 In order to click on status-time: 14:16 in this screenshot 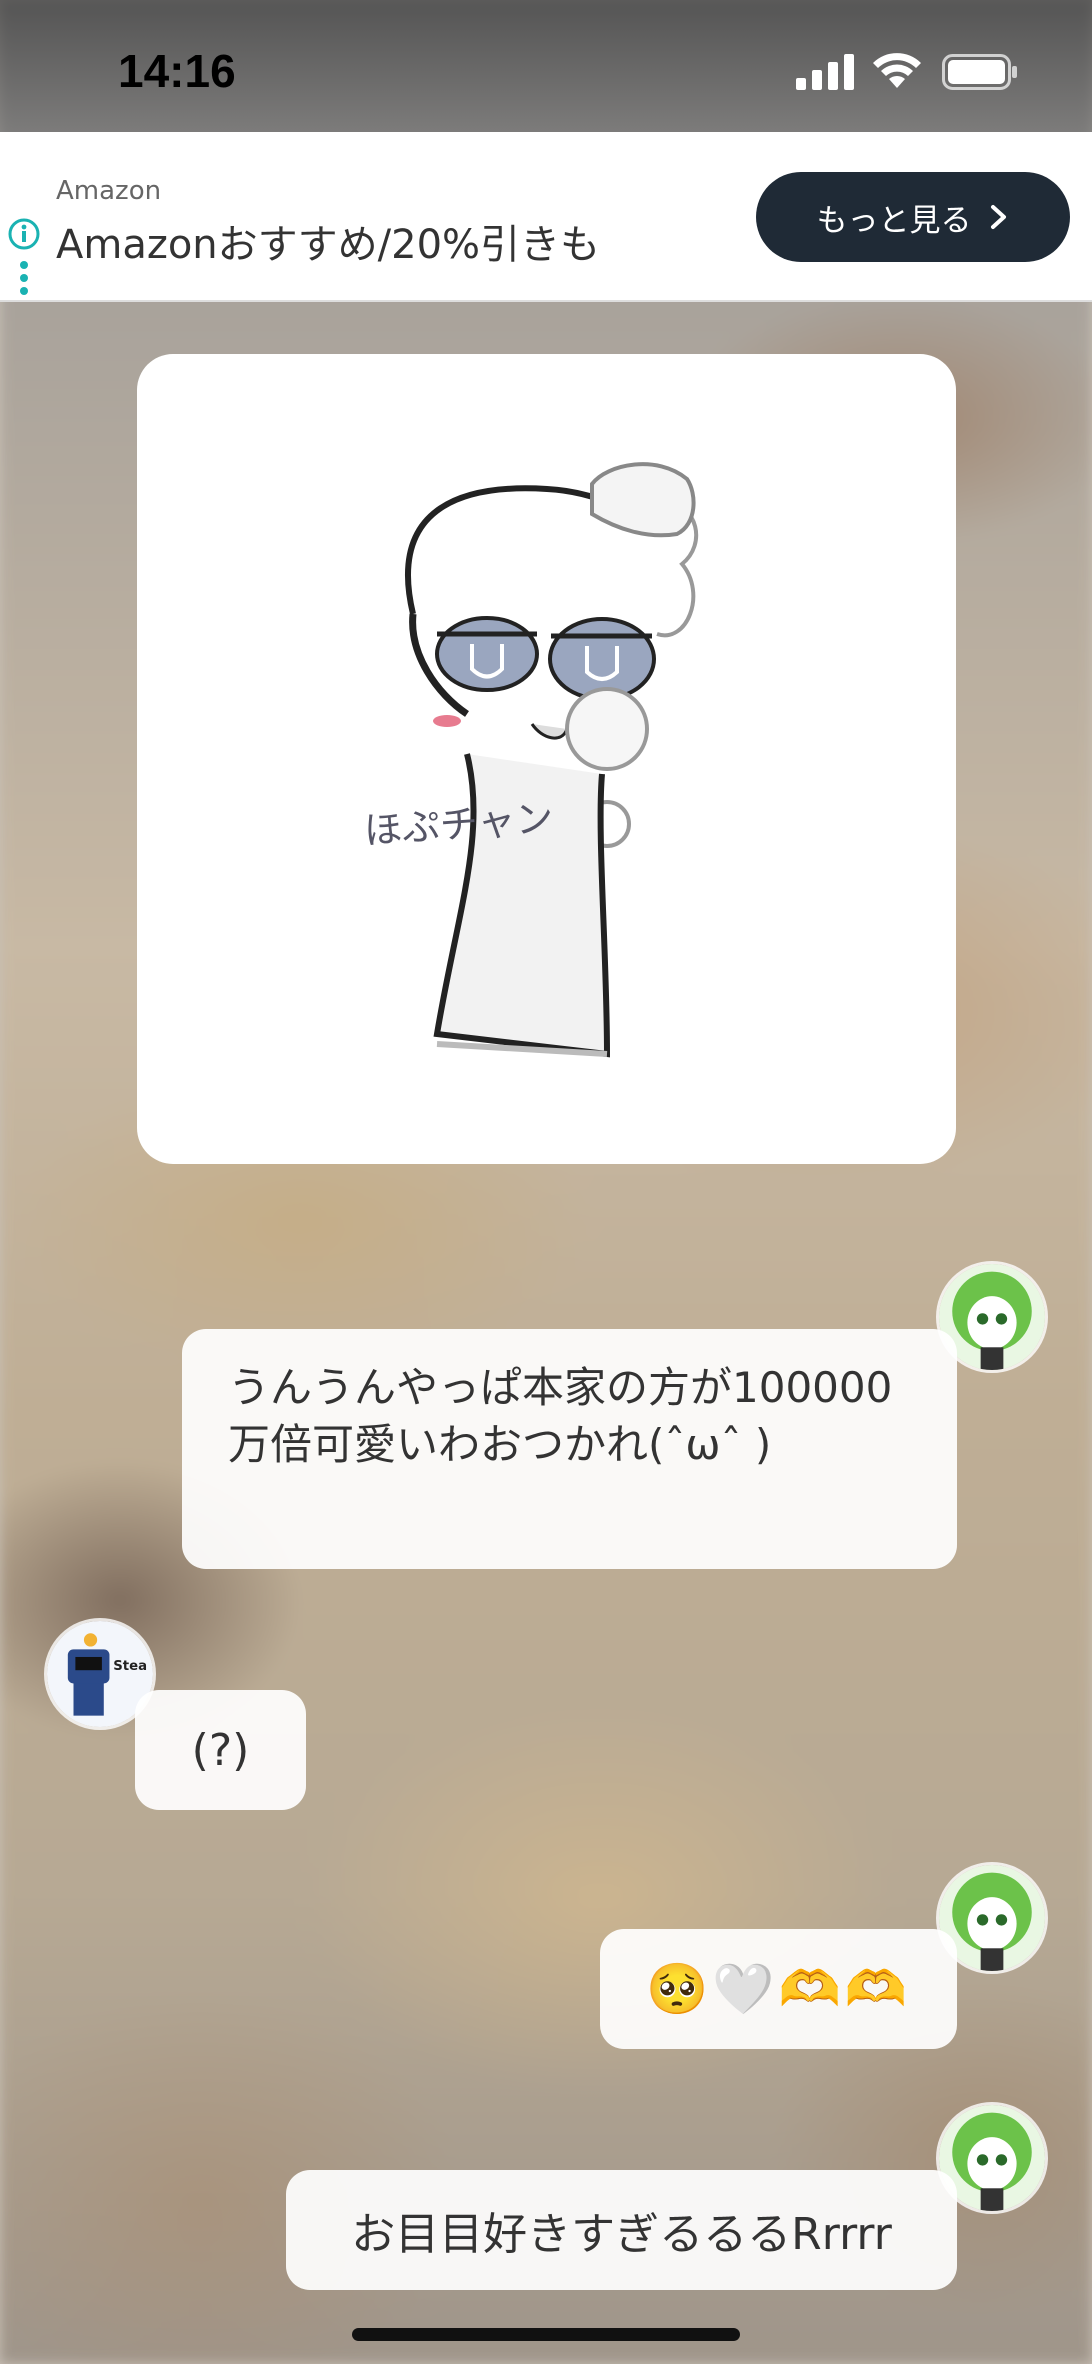, I will do `click(177, 71)`.